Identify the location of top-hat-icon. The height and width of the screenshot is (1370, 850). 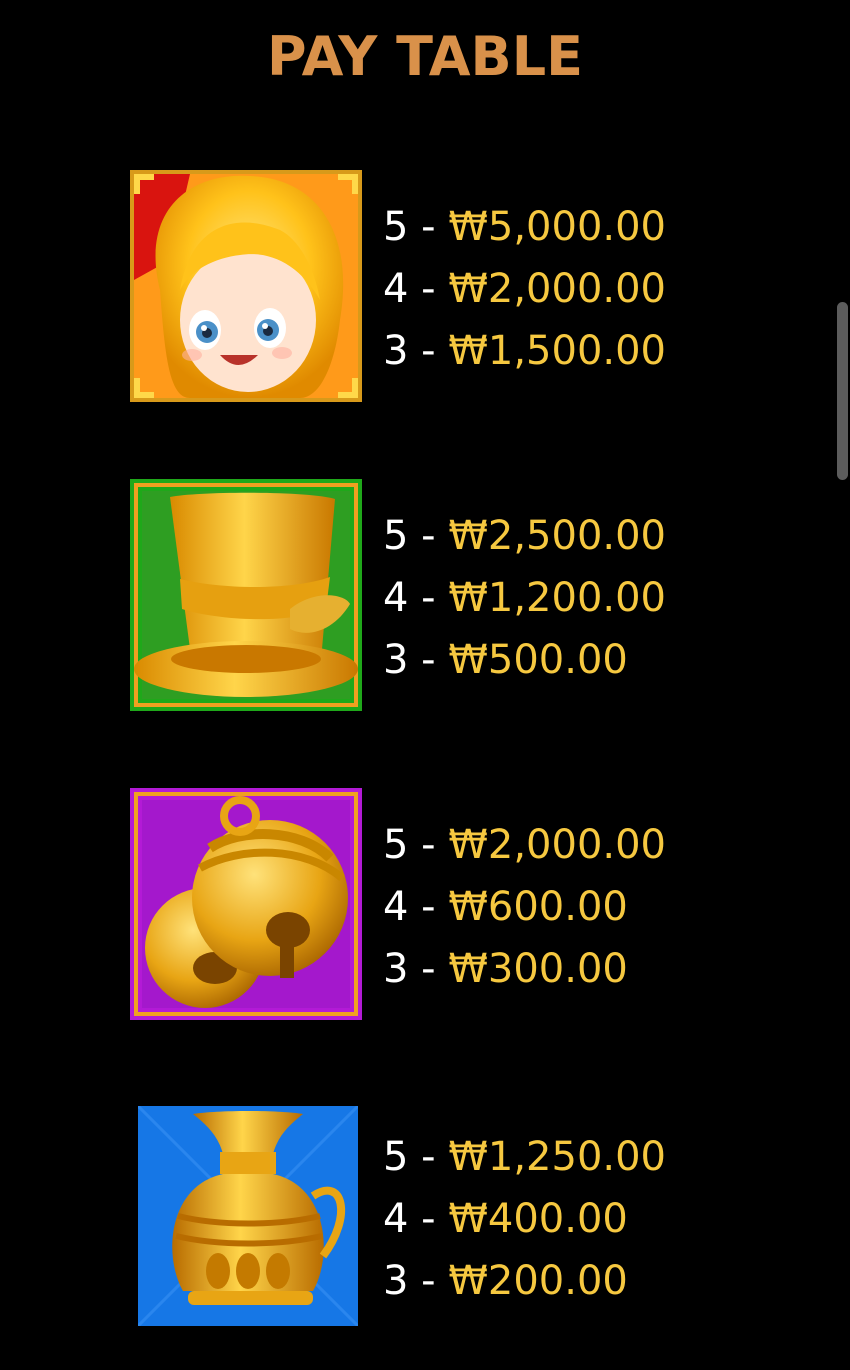
(246, 595).